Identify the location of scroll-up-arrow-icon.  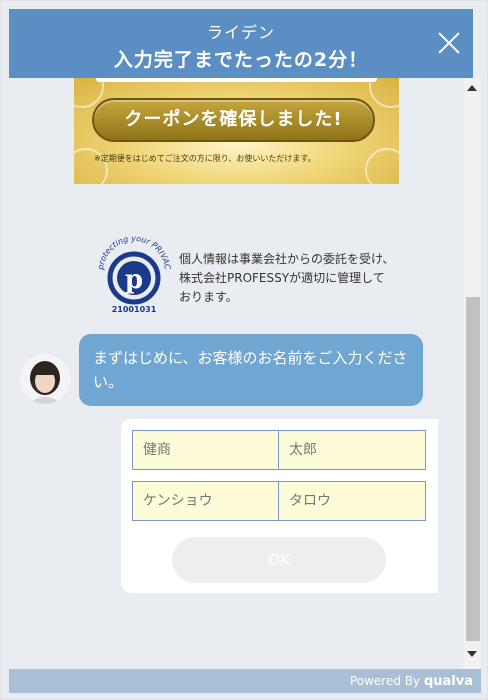
(472, 88).